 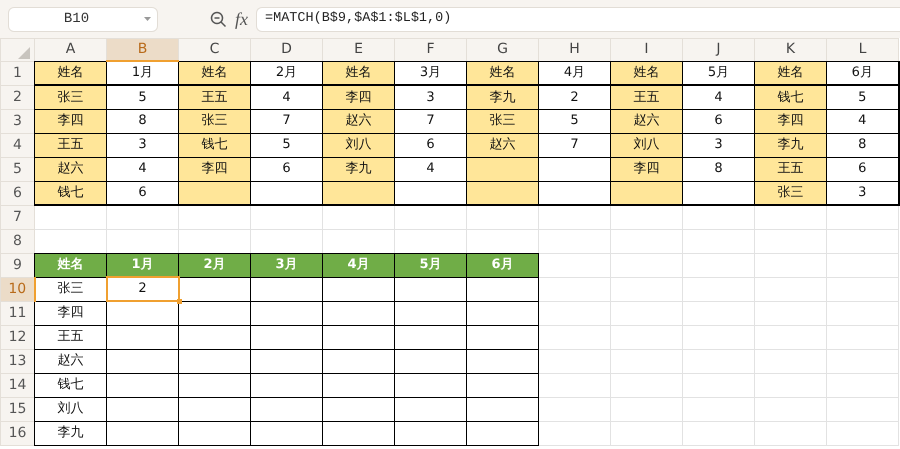 What do you see at coordinates (17, 97) in the screenshot?
I see `row-header: 2` at bounding box center [17, 97].